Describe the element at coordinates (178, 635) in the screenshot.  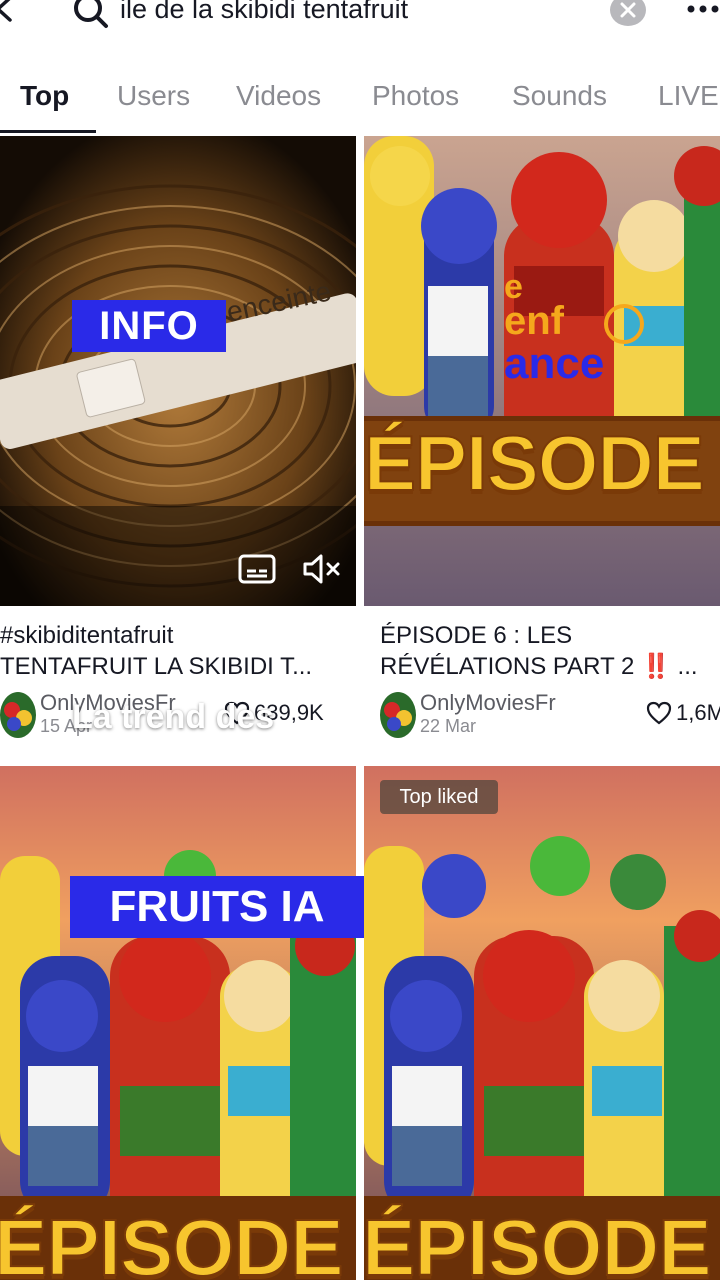
I see `caption-line: #skibiditentafruit` at that location.